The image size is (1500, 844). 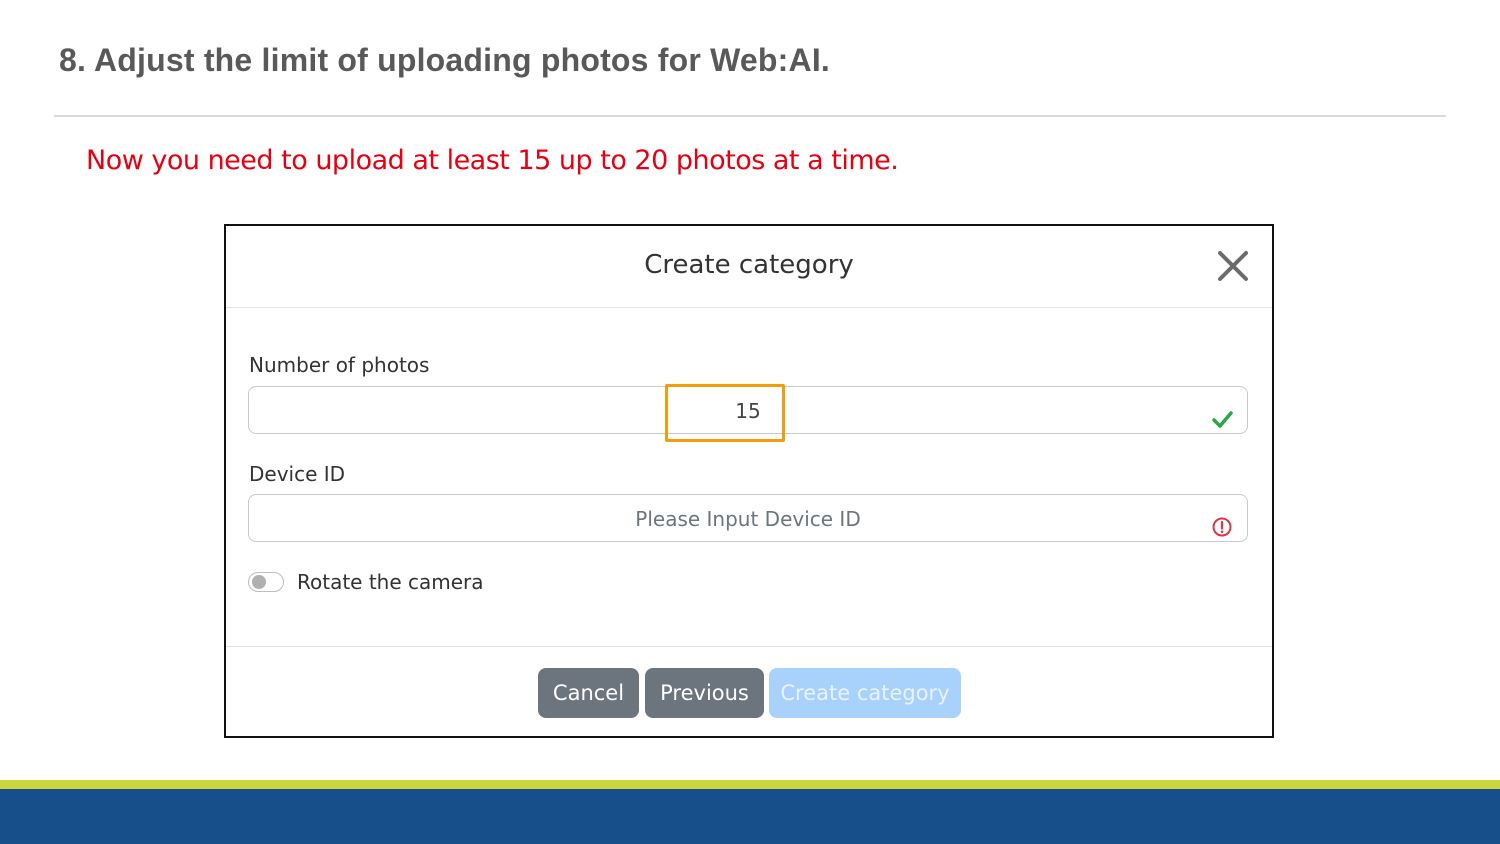 What do you see at coordinates (749, 646) in the screenshot?
I see `dialog-footer-divider` at bounding box center [749, 646].